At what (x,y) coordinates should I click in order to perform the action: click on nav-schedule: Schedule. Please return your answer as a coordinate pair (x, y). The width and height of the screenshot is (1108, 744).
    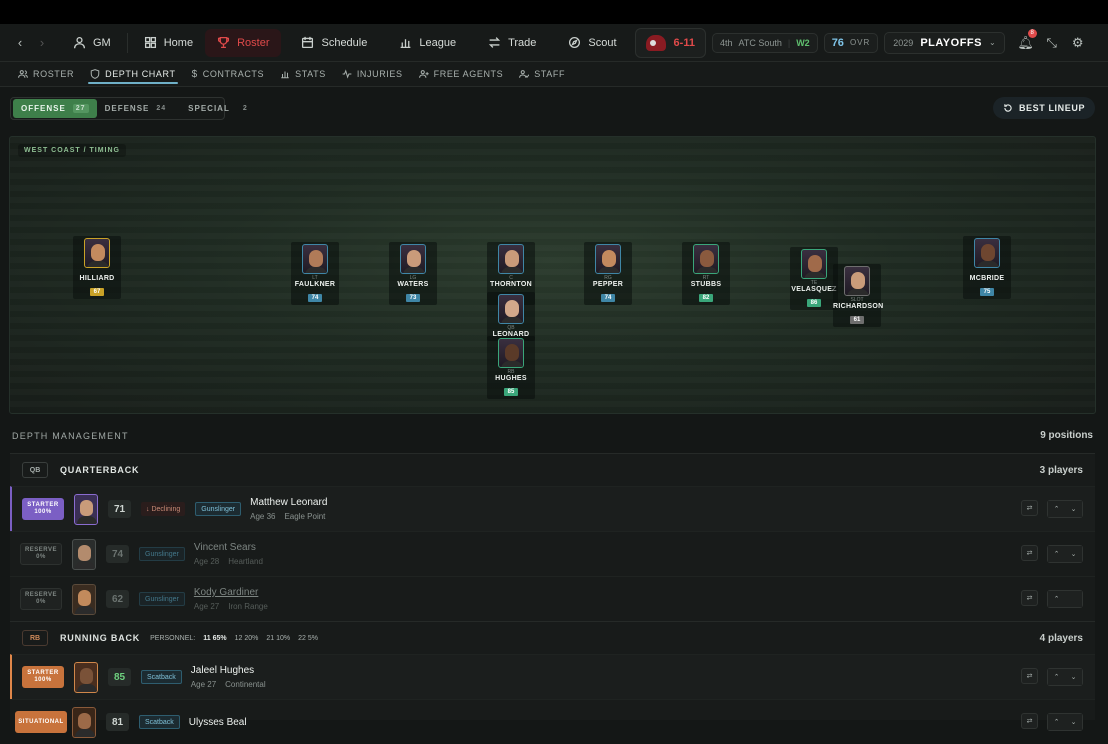
    Looking at the image, I should click on (334, 43).